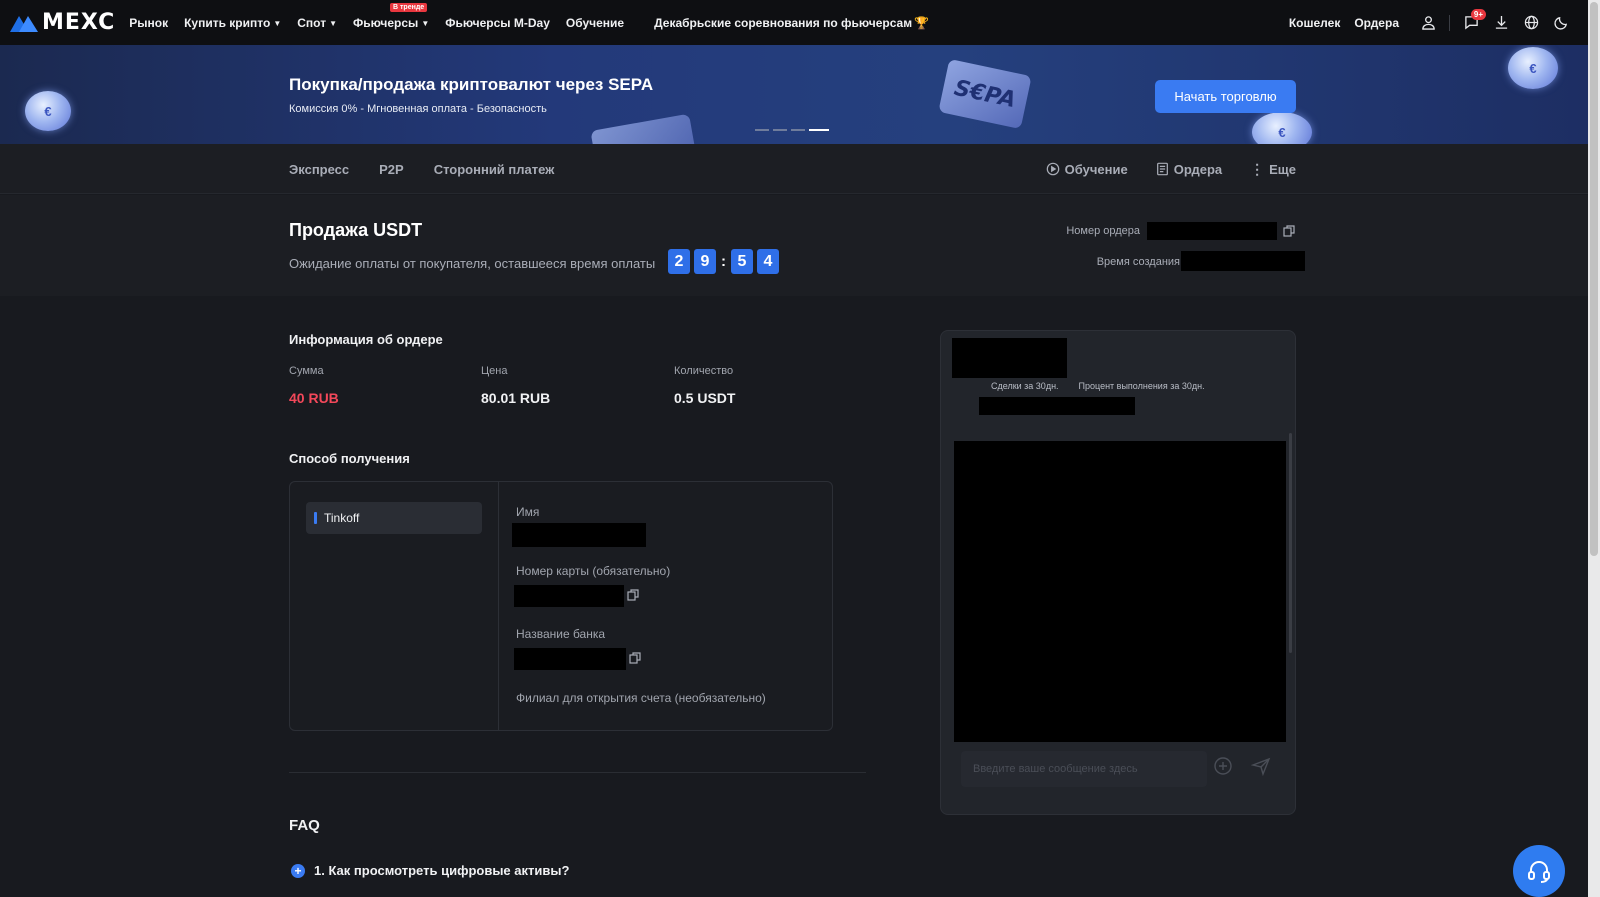  I want to click on faq-item: + 1. Как просмотреть цифровые активы?, so click(430, 870).